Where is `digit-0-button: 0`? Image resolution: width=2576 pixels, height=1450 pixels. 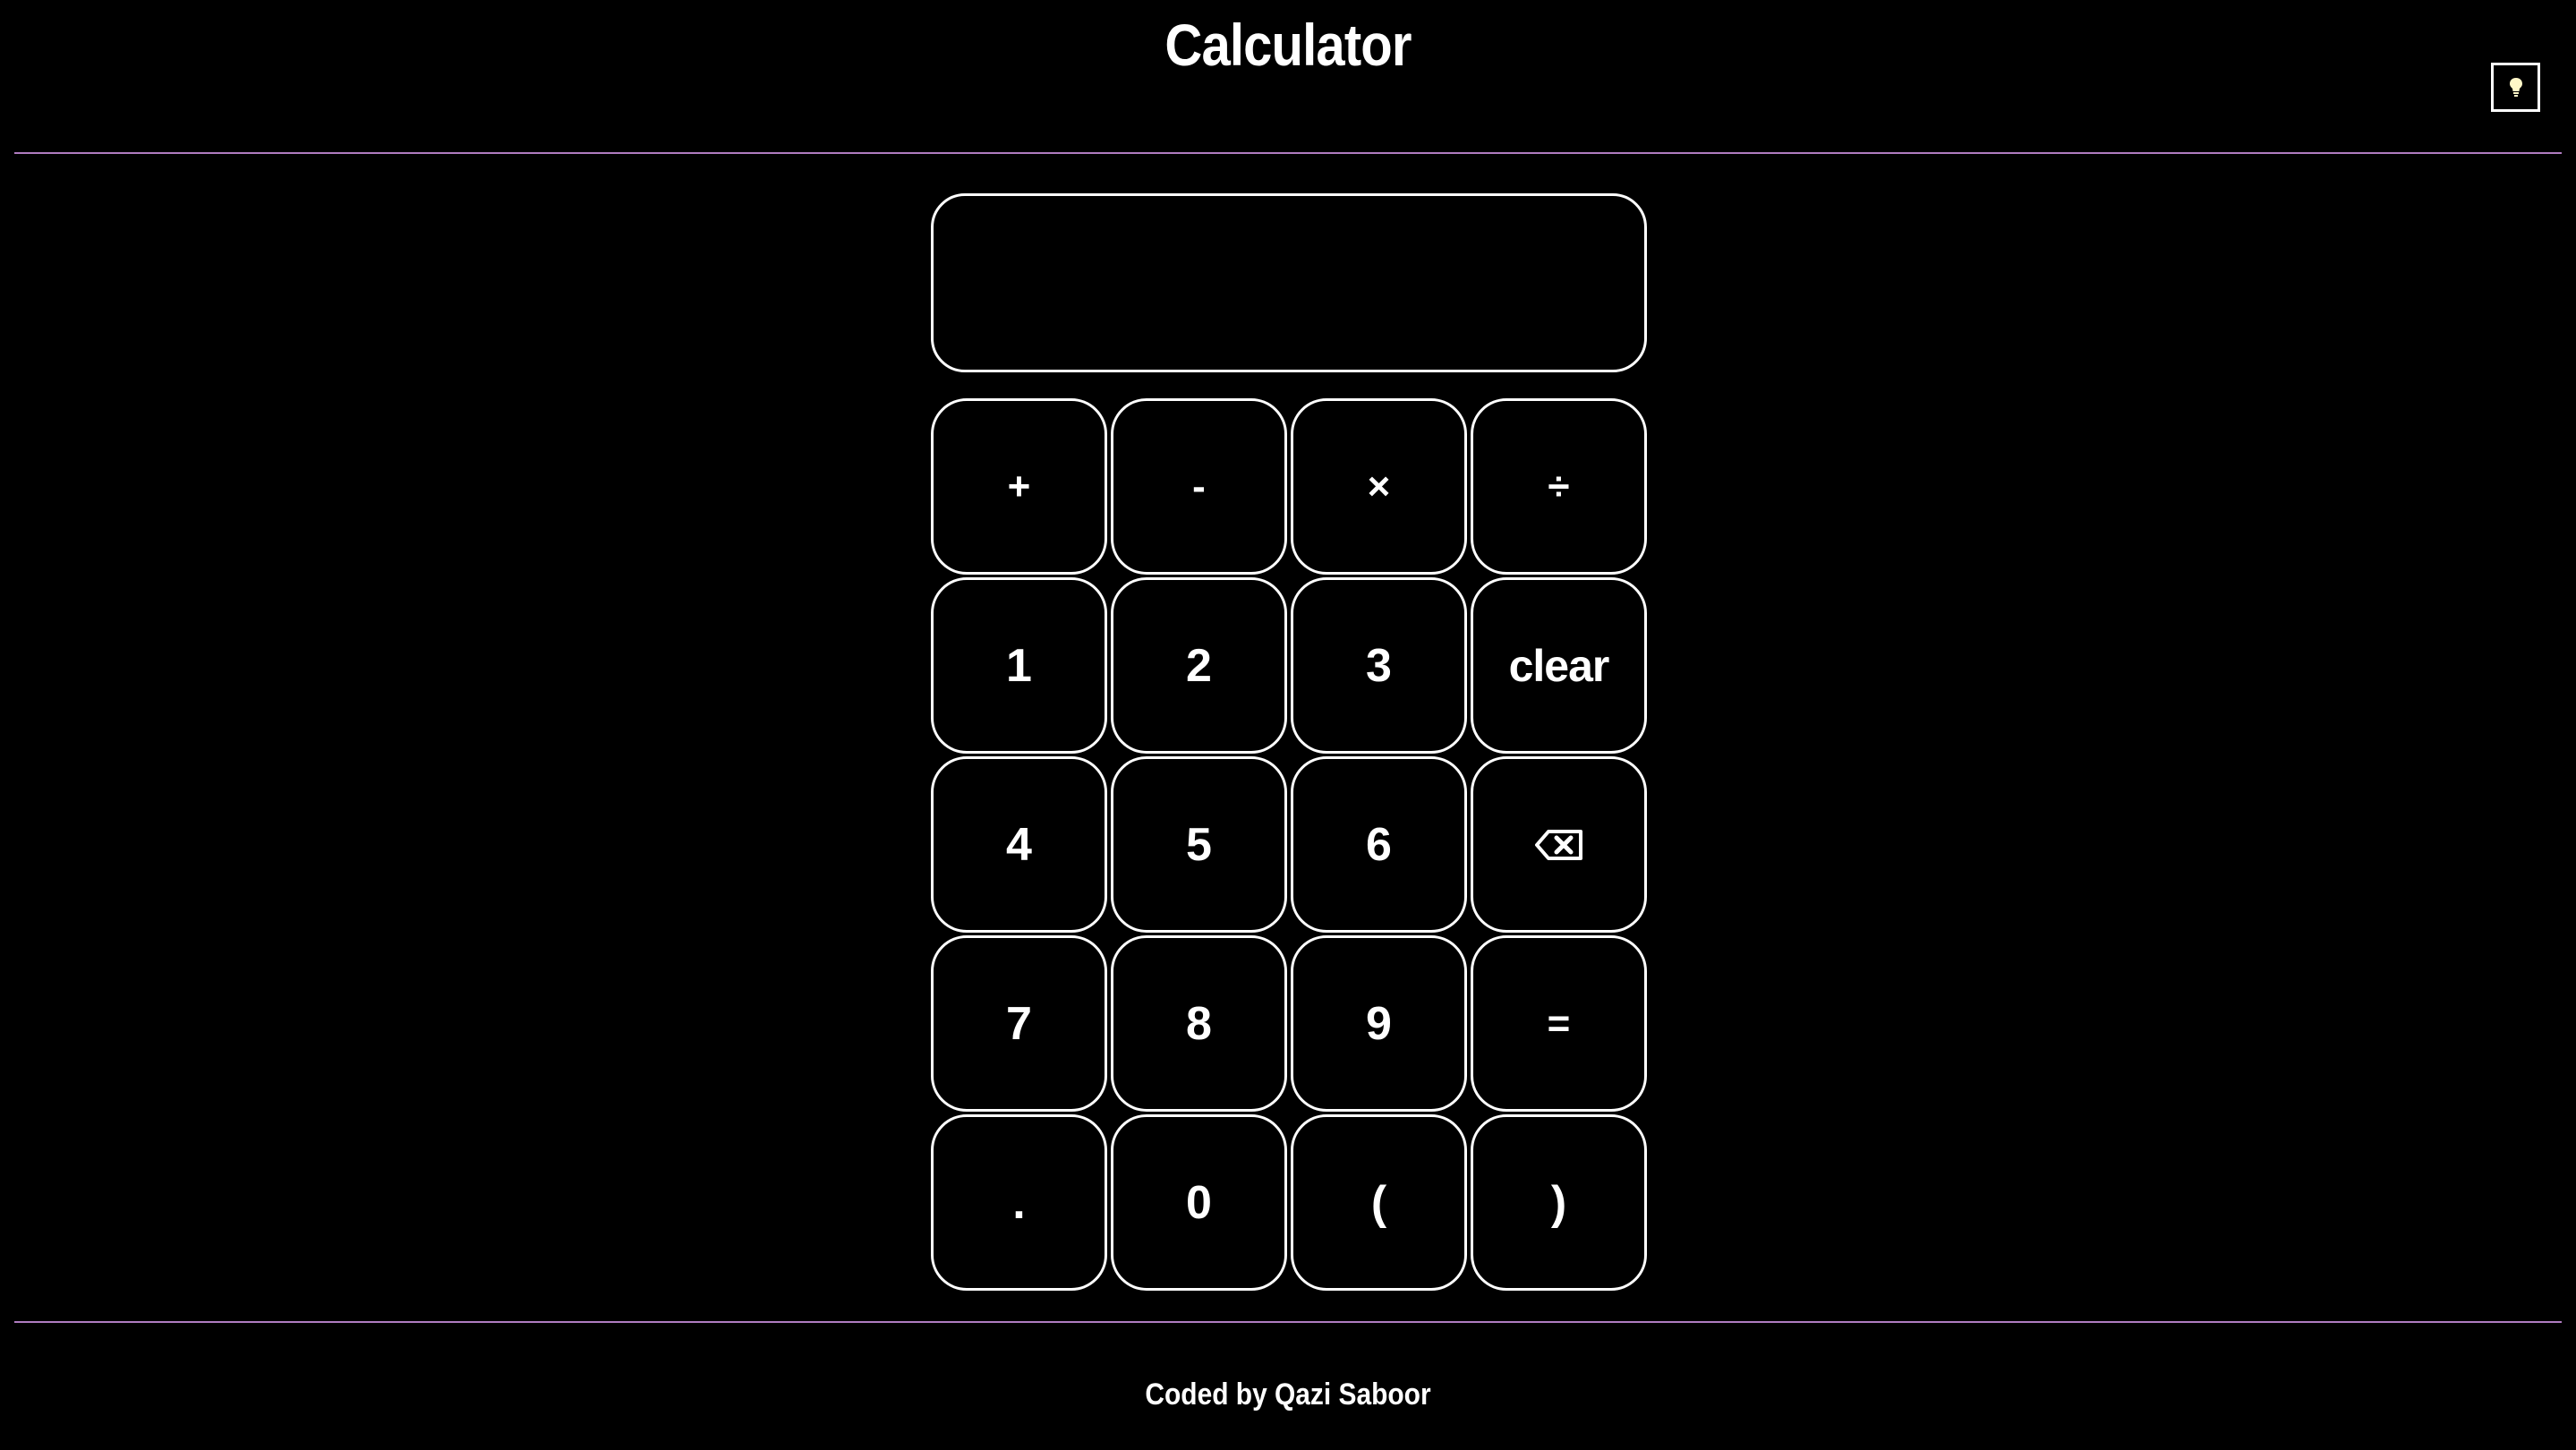 digit-0-button: 0 is located at coordinates (1199, 1202).